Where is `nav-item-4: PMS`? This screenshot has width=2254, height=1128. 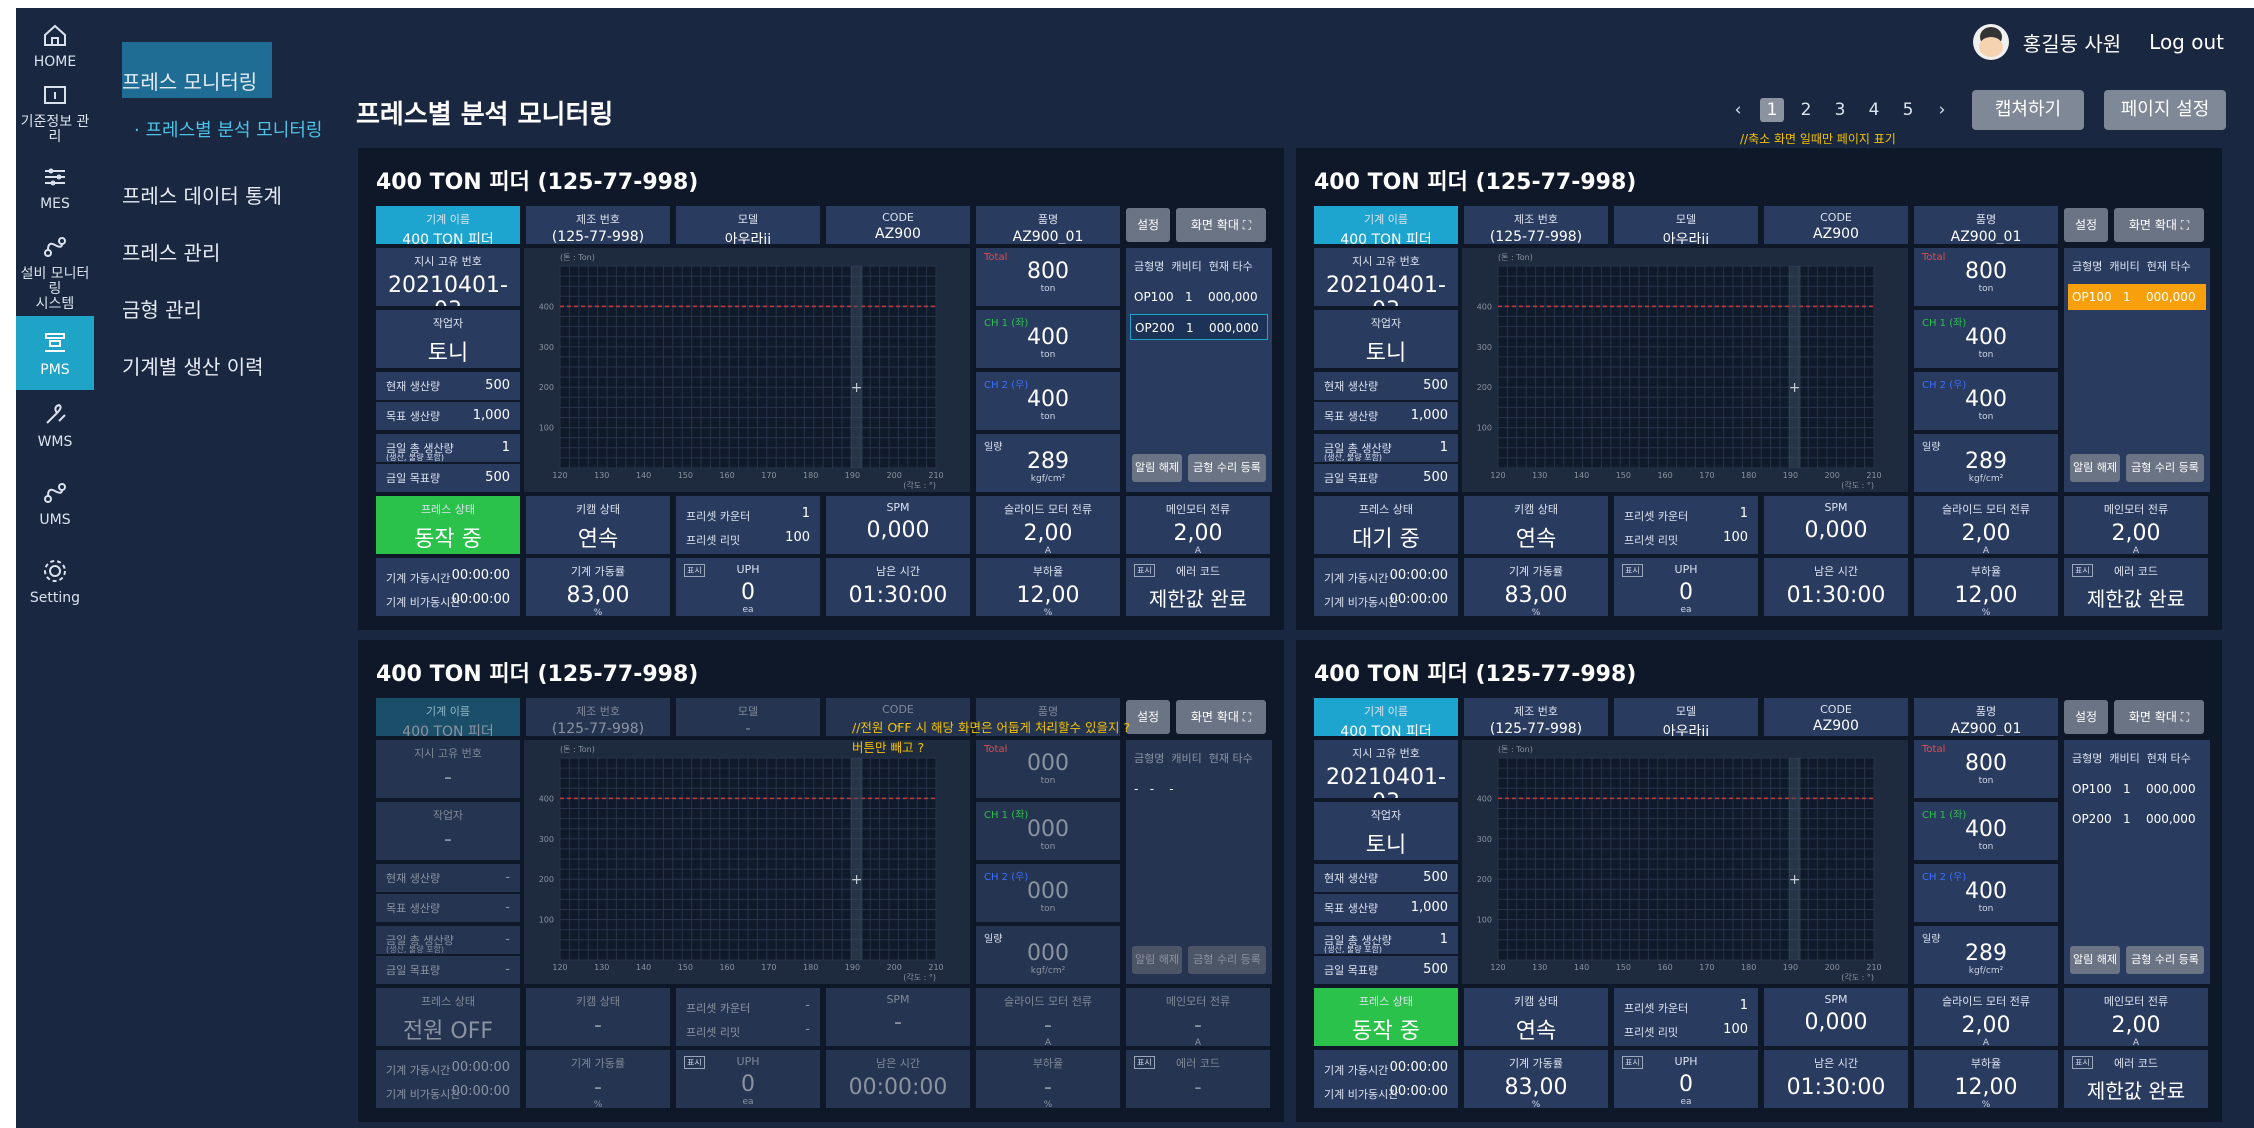 nav-item-4: PMS is located at coordinates (55, 353).